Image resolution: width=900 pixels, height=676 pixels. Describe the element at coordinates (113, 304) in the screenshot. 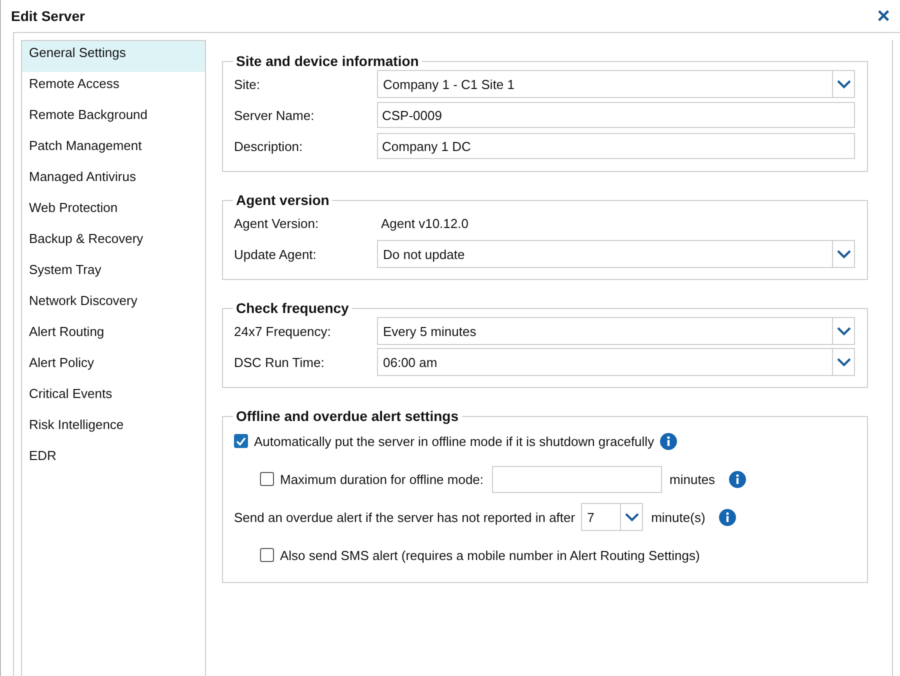

I see `sidebar-item: Network Discovery` at that location.